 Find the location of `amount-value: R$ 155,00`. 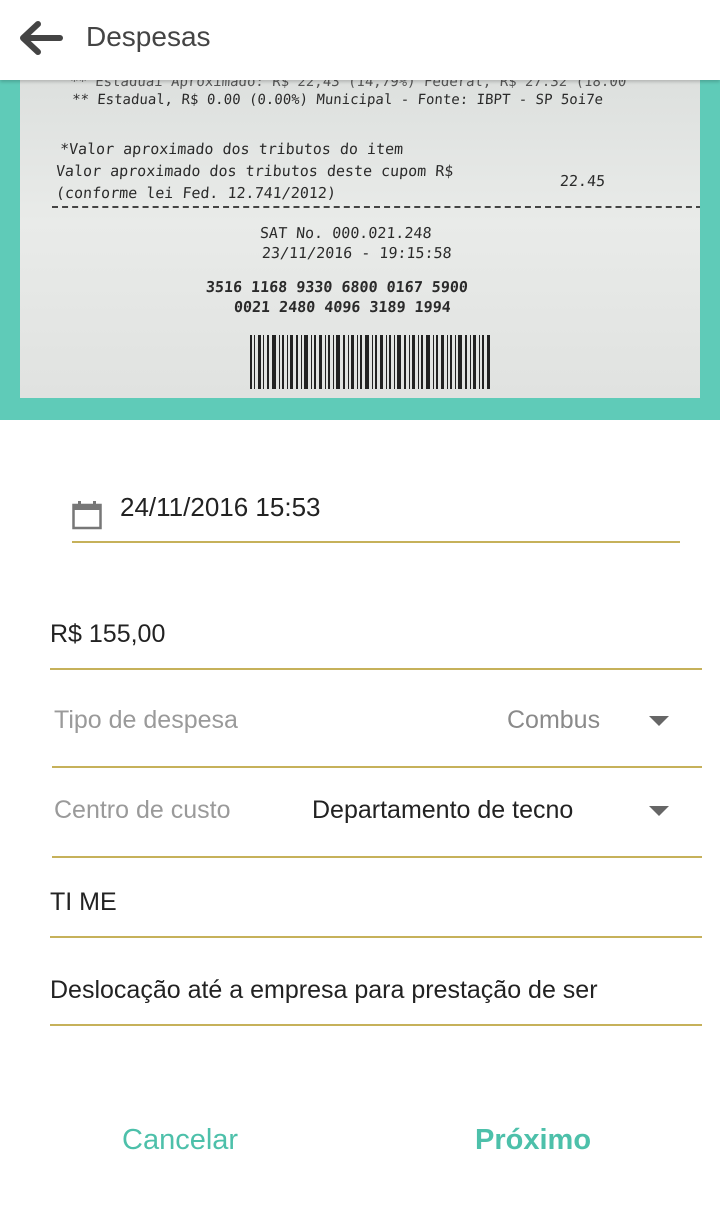

amount-value: R$ 155,00 is located at coordinates (108, 634).